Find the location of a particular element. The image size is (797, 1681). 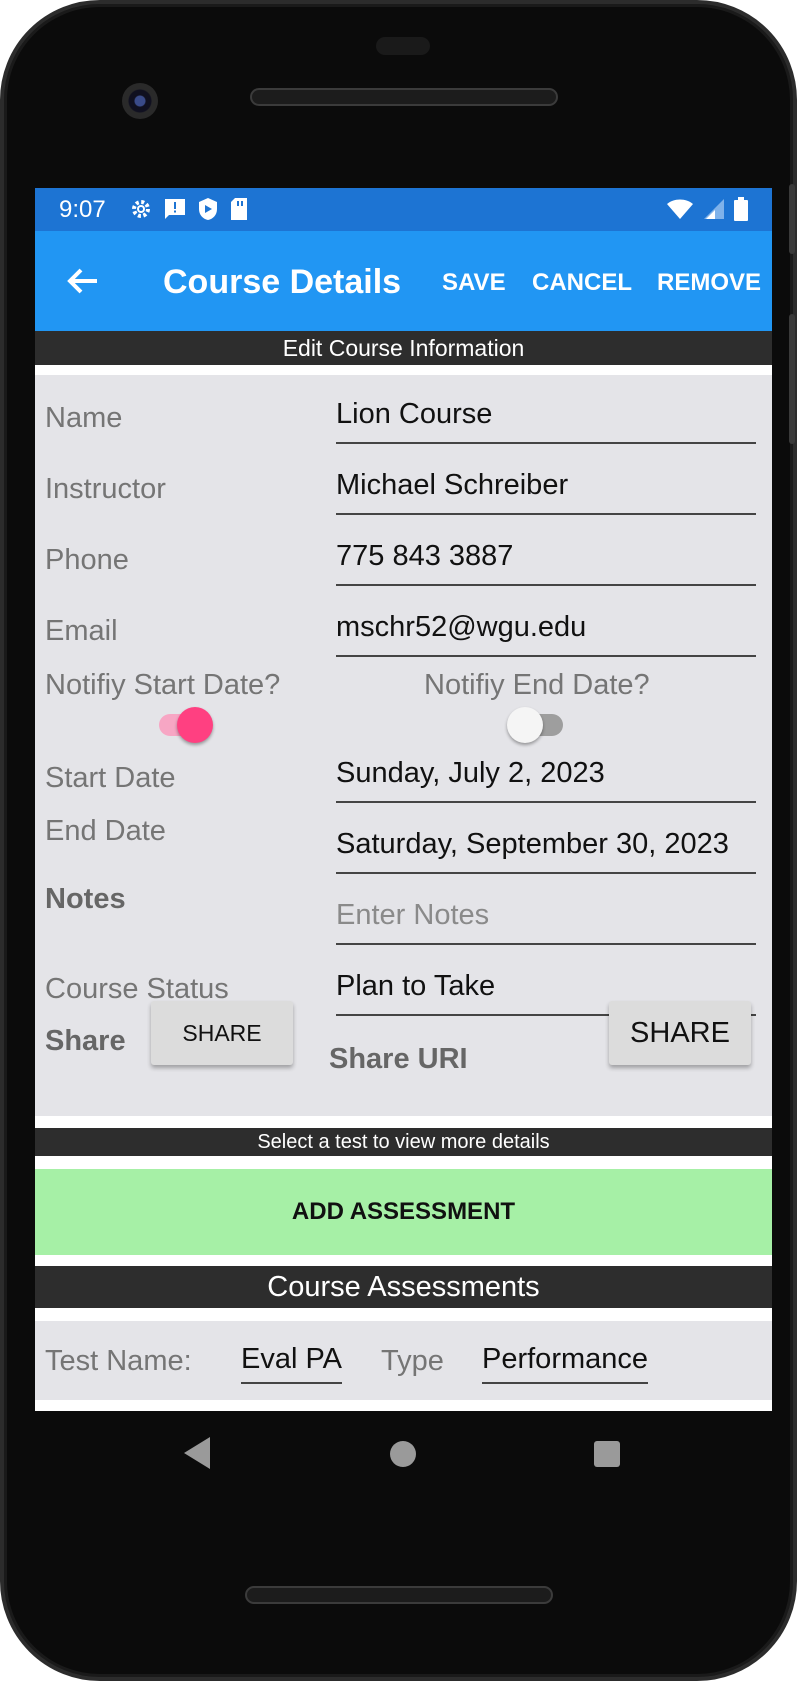

assessments-header: Course Assessments is located at coordinates (403, 1287).